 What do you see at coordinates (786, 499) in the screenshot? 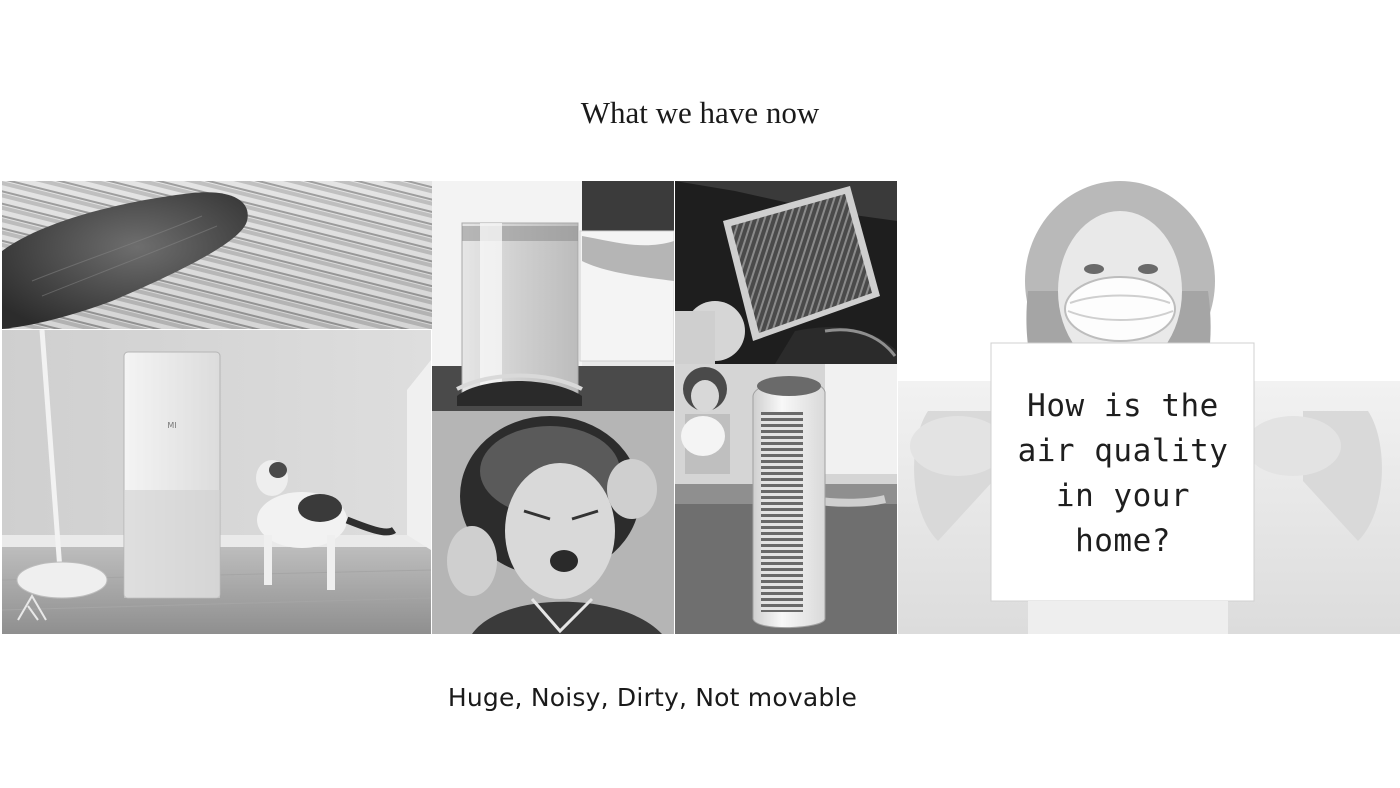
I see `column-purifier-photo` at bounding box center [786, 499].